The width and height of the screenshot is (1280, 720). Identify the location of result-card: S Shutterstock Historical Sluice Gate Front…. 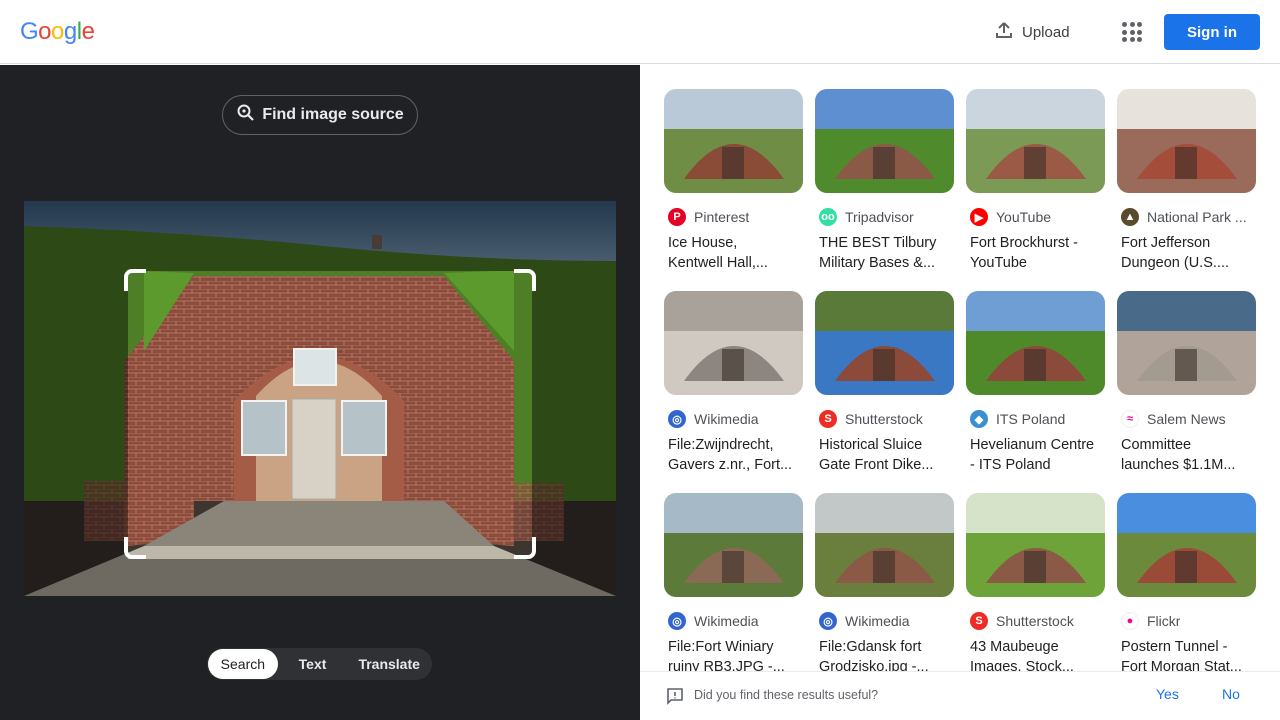
(884, 392).